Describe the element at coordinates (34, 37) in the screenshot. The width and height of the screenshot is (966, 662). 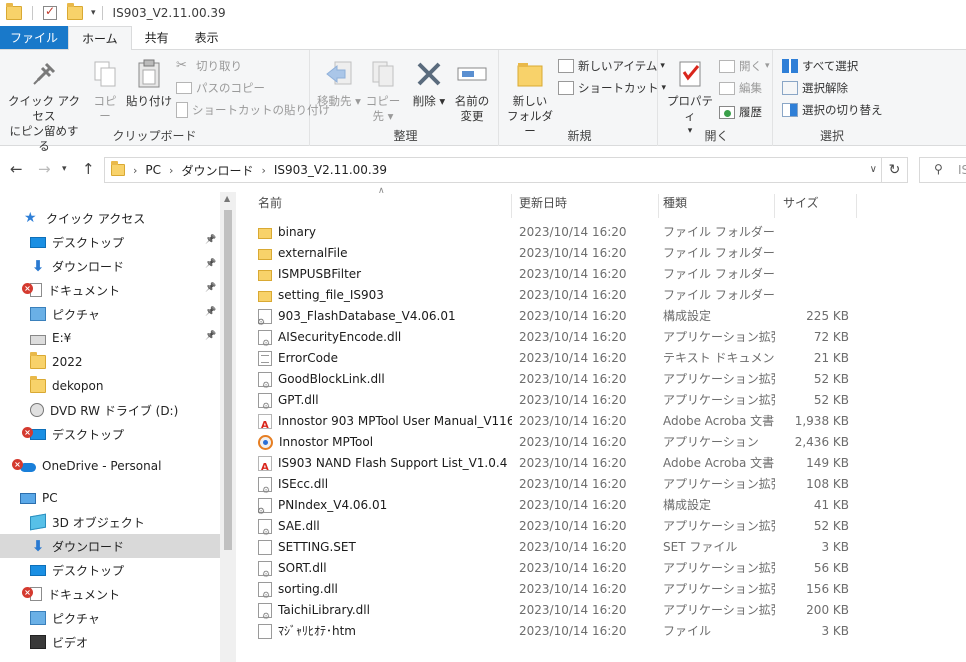
I see `tab-file: ファイル` at that location.